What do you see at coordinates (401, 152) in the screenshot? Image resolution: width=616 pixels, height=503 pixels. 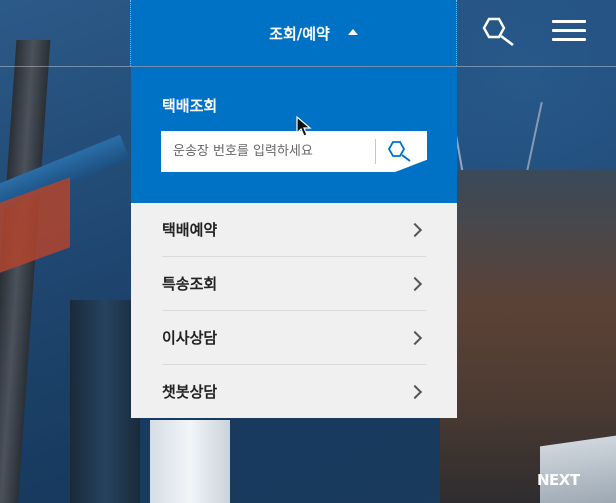 I see `tracking-search-icon` at bounding box center [401, 152].